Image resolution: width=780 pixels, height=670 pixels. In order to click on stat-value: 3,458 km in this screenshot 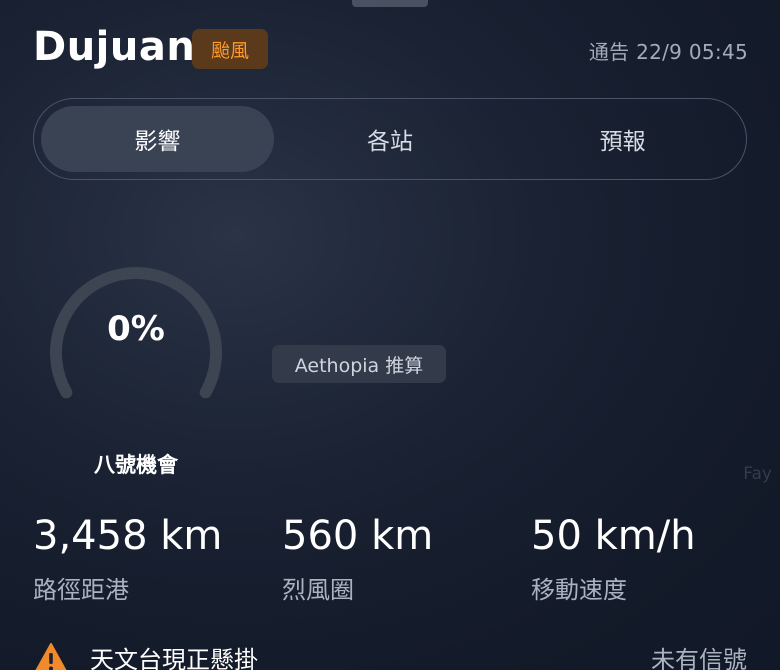, I will do `click(128, 536)`.